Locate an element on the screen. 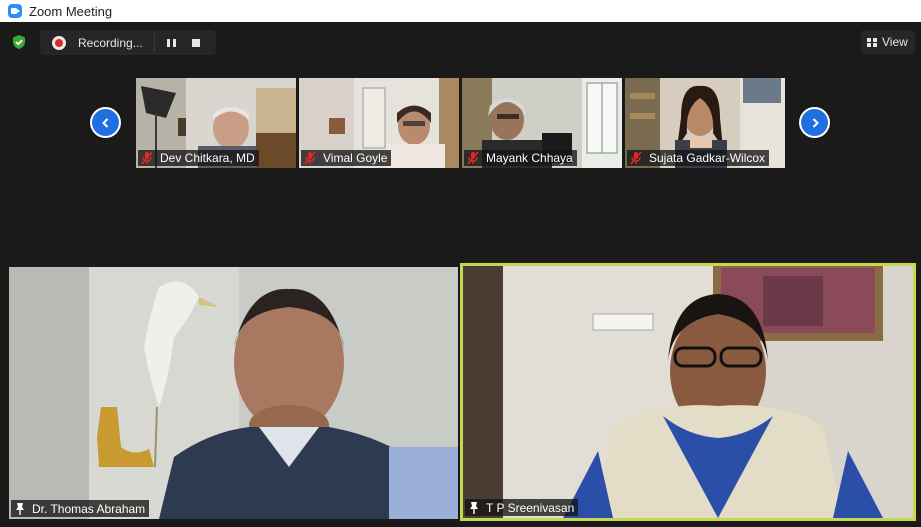 The height and width of the screenshot is (527, 921). shield-check-icon is located at coordinates (19, 42).